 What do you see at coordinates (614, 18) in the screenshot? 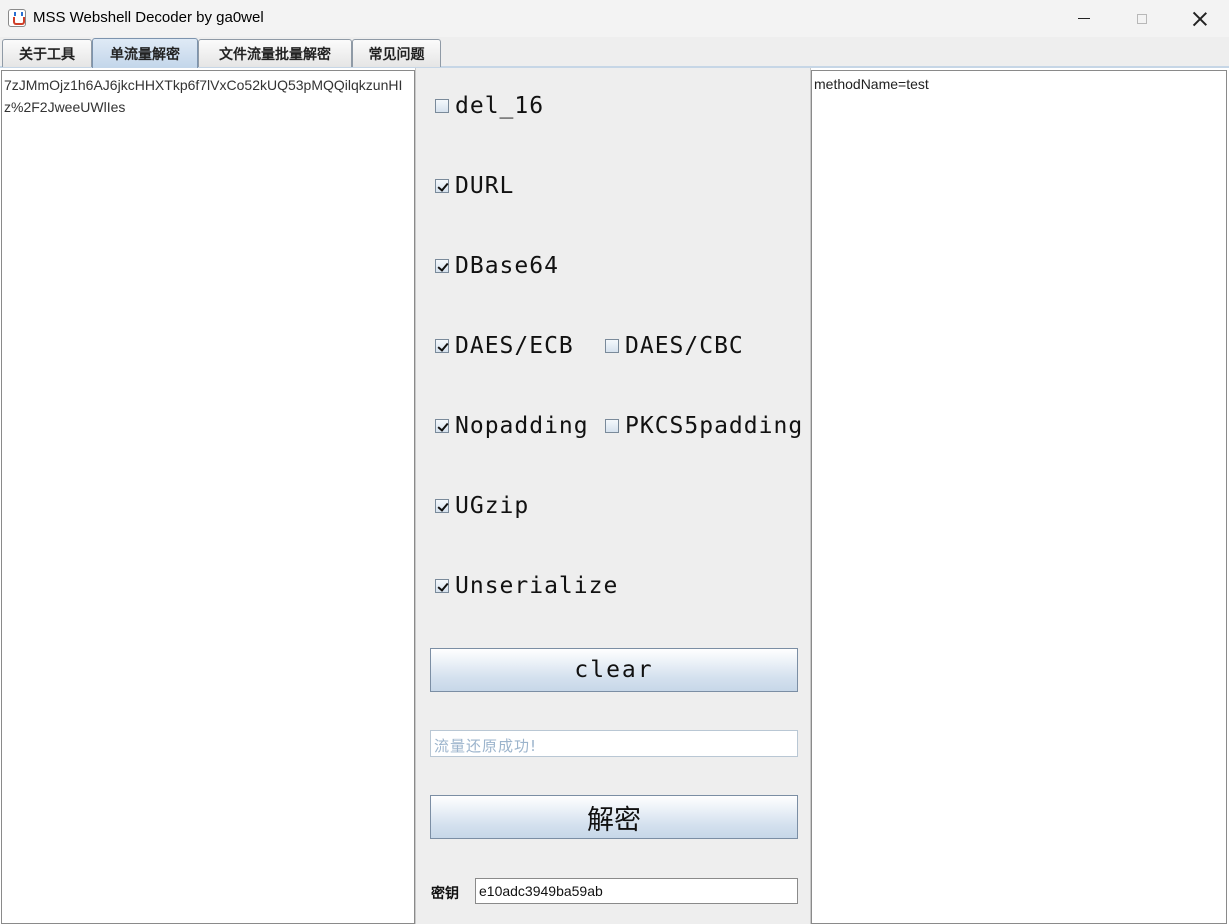
I see `title-bar: MSS Webshell Decoder by ga0wel` at bounding box center [614, 18].